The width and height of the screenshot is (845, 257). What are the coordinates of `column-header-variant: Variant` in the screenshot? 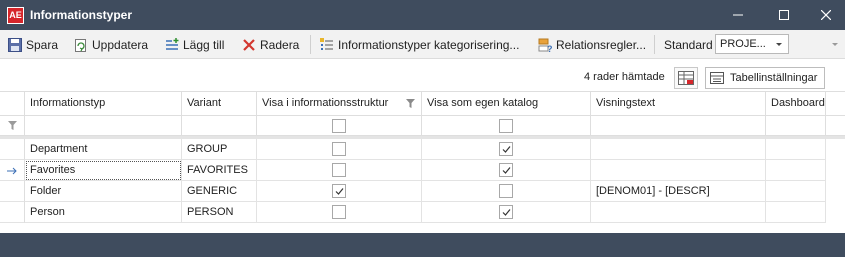 It's located at (219, 103).